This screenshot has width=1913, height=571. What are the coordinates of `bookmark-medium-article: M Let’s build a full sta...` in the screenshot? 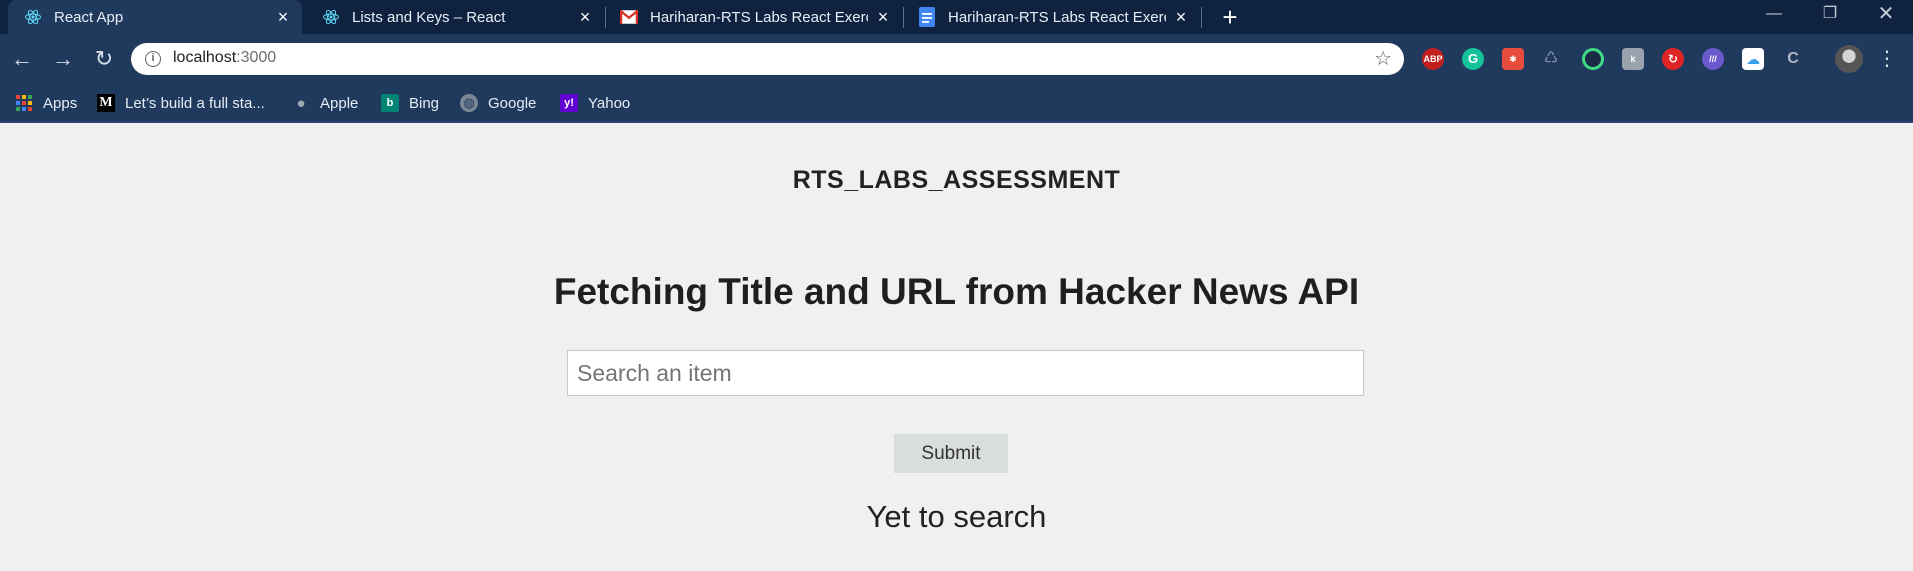 It's located at (181, 103).